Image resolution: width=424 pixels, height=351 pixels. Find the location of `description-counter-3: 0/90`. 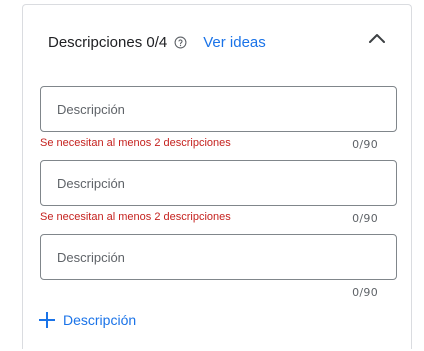

description-counter-3: 0/90 is located at coordinates (365, 292).